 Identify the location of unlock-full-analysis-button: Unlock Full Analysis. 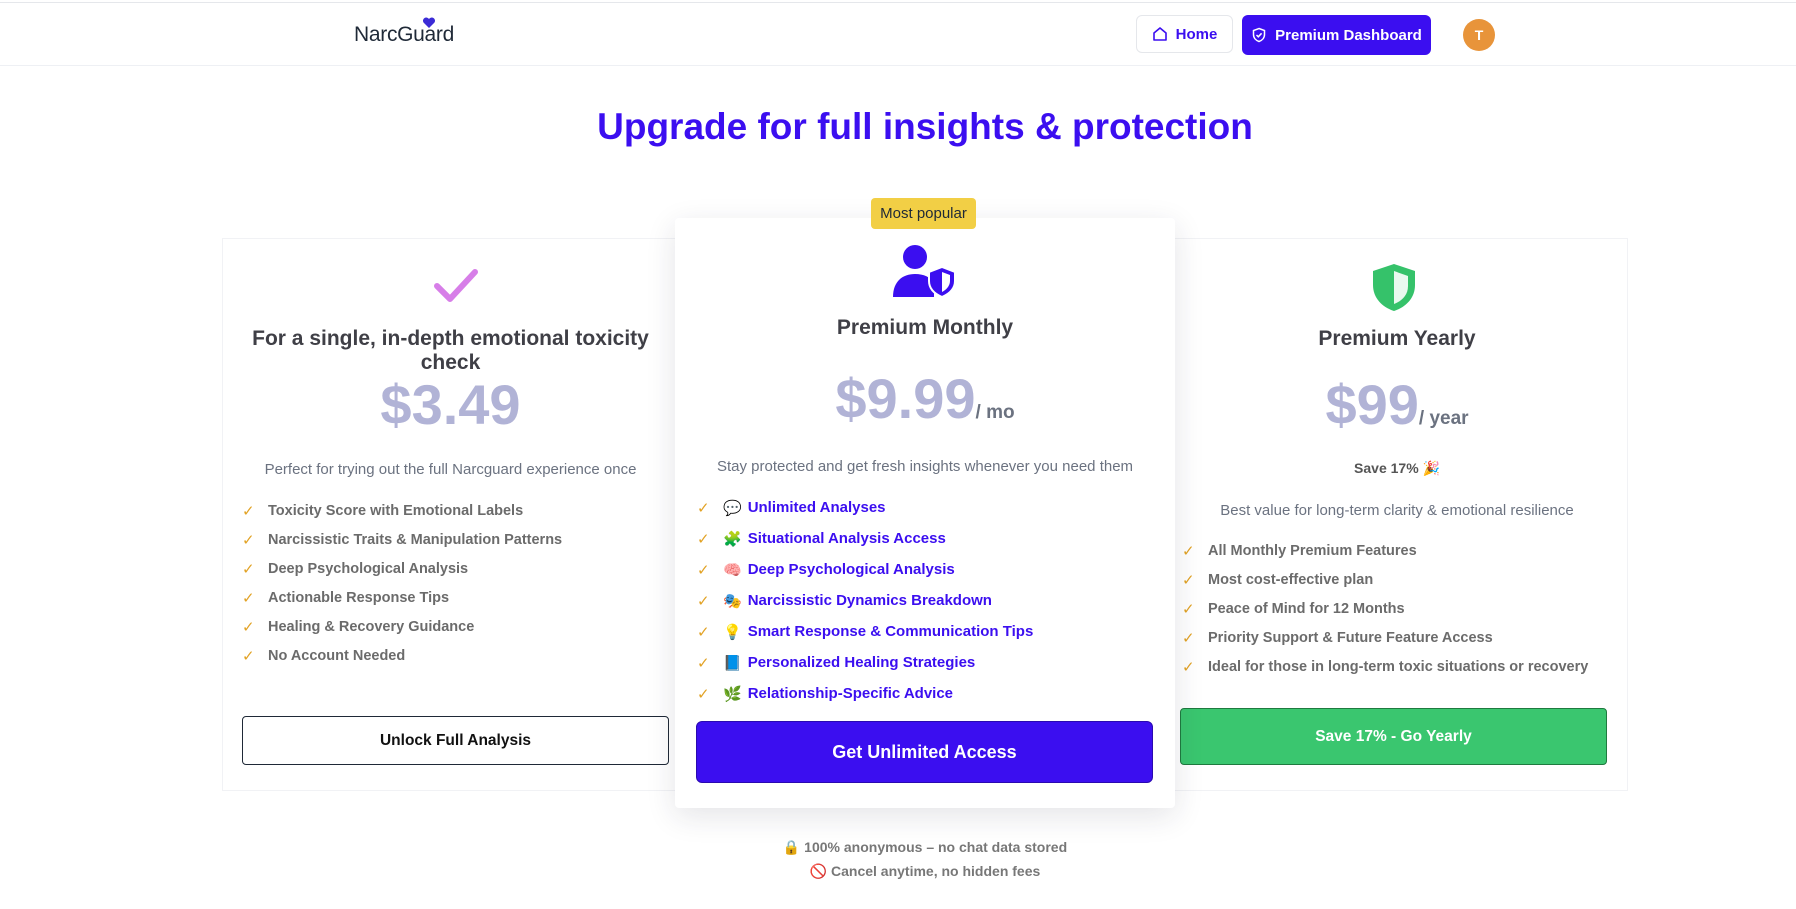
(455, 740).